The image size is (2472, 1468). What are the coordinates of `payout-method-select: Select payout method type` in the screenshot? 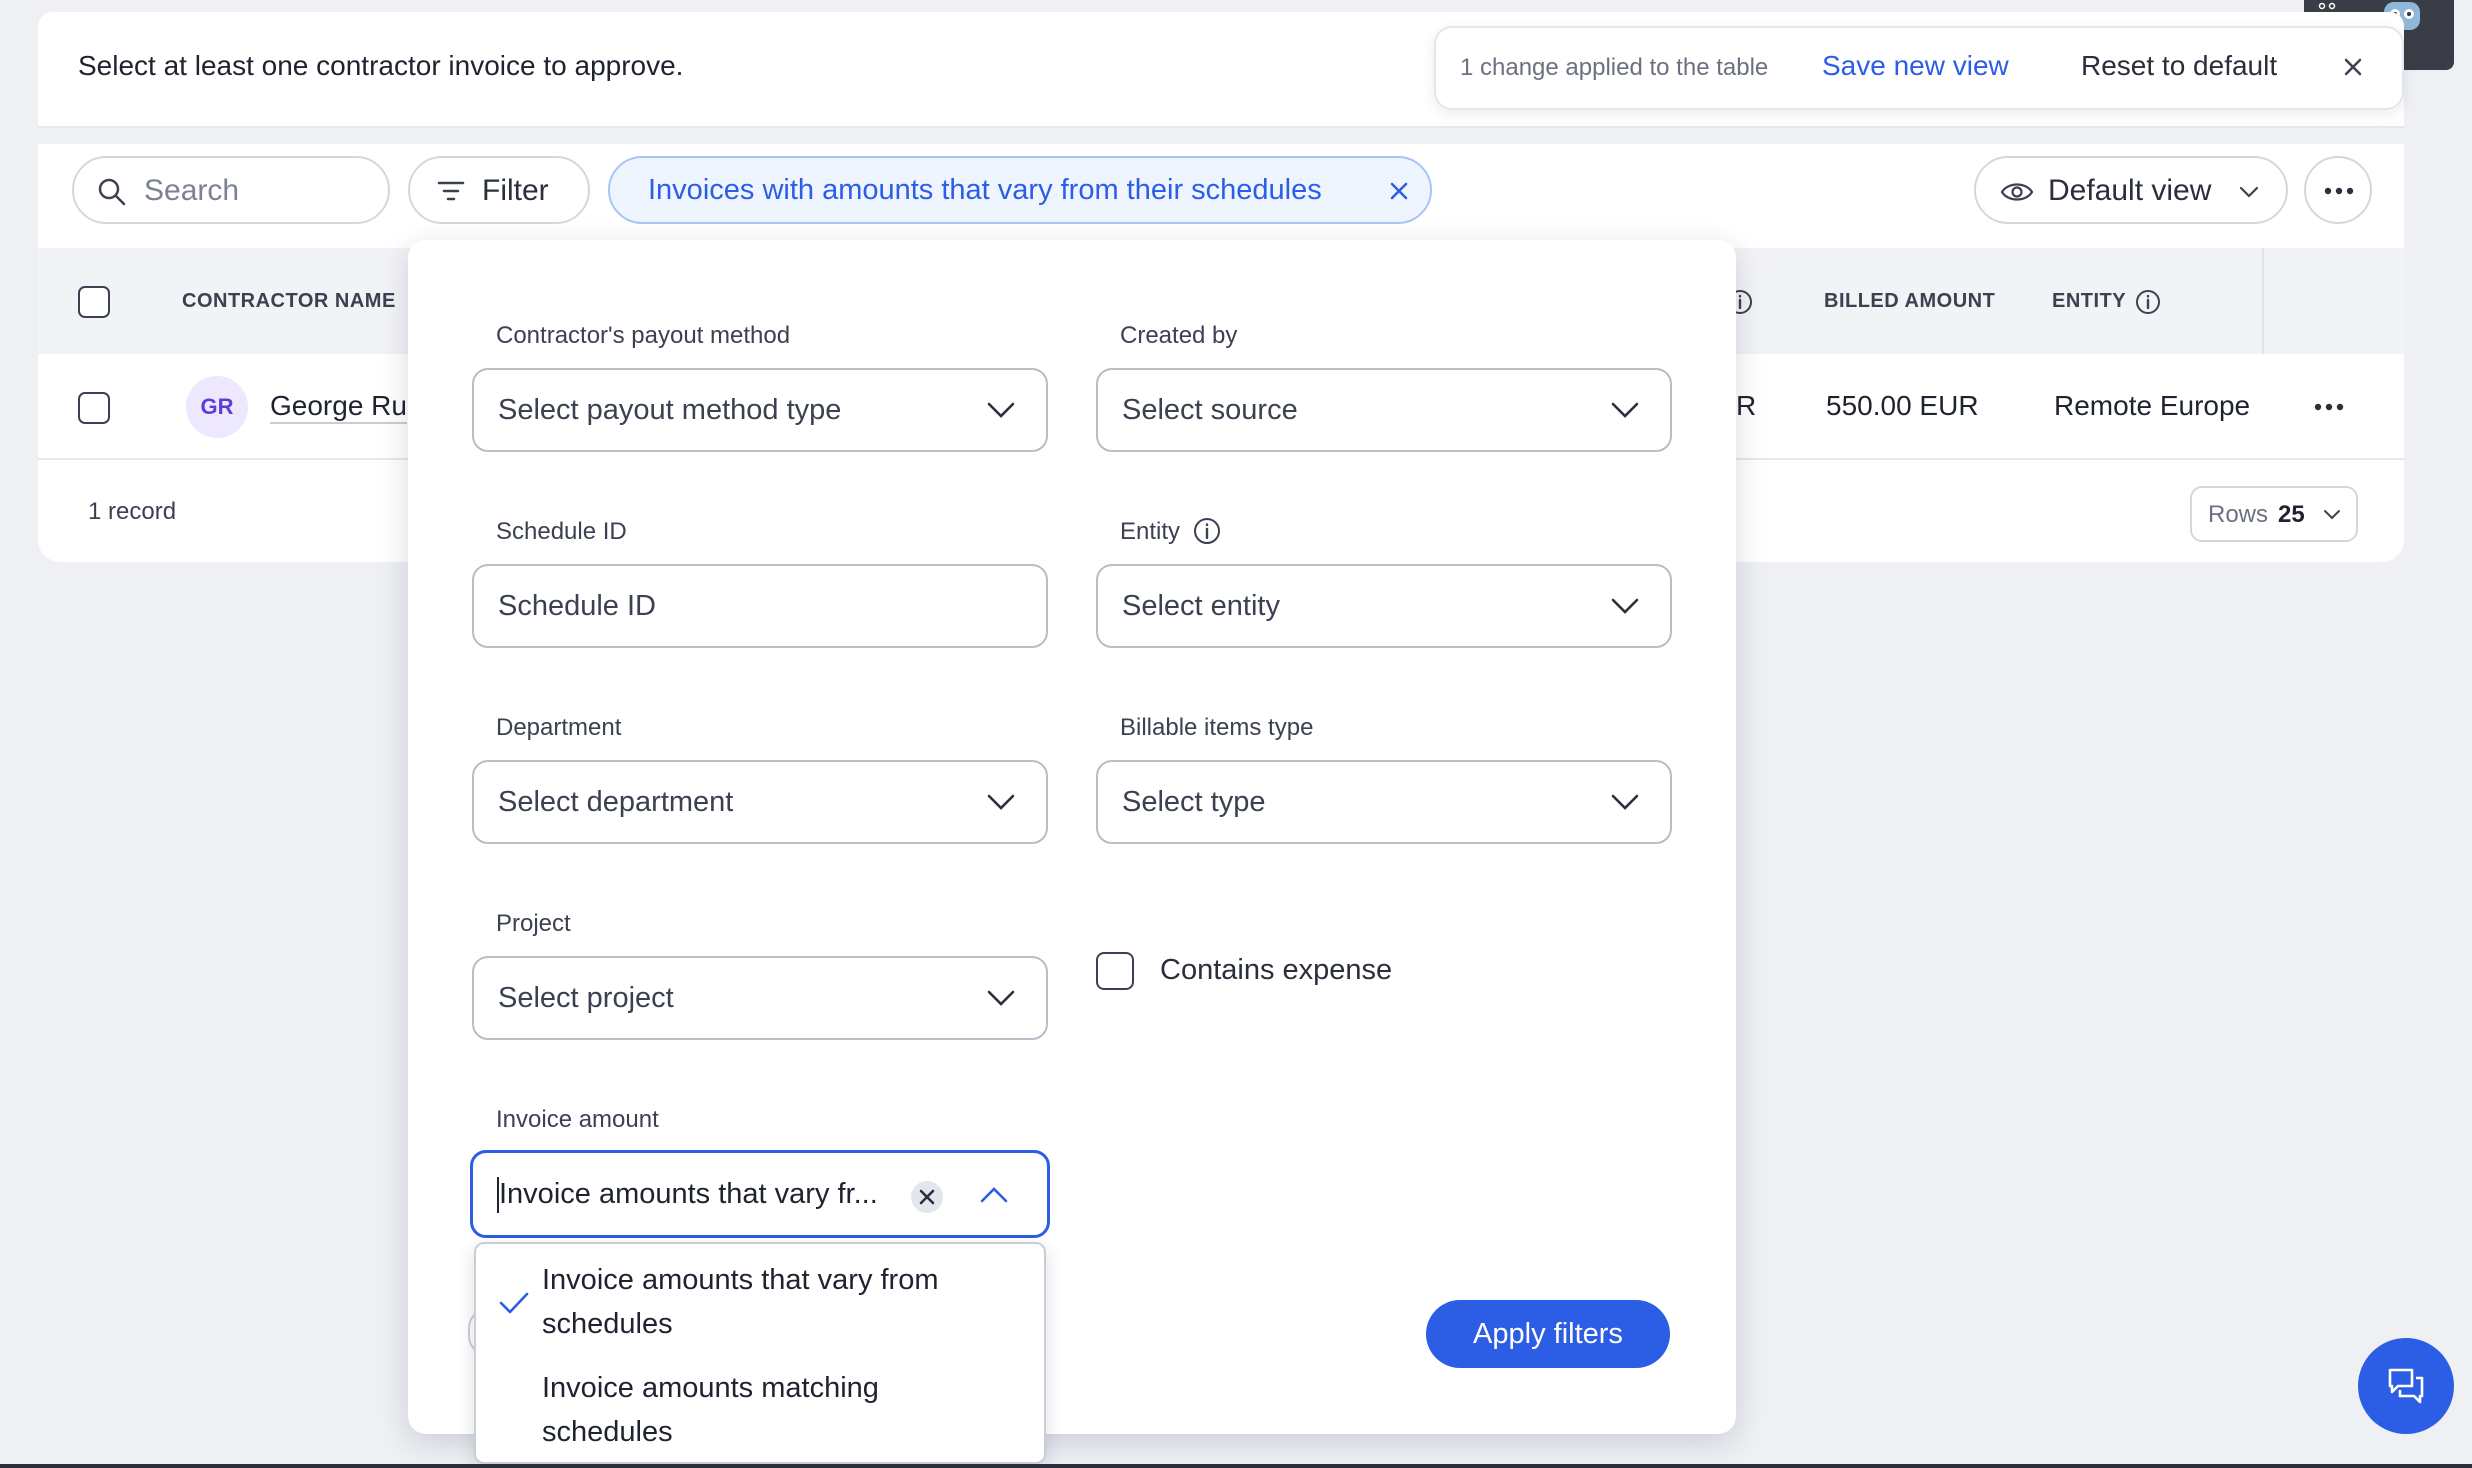 It's located at (760, 410).